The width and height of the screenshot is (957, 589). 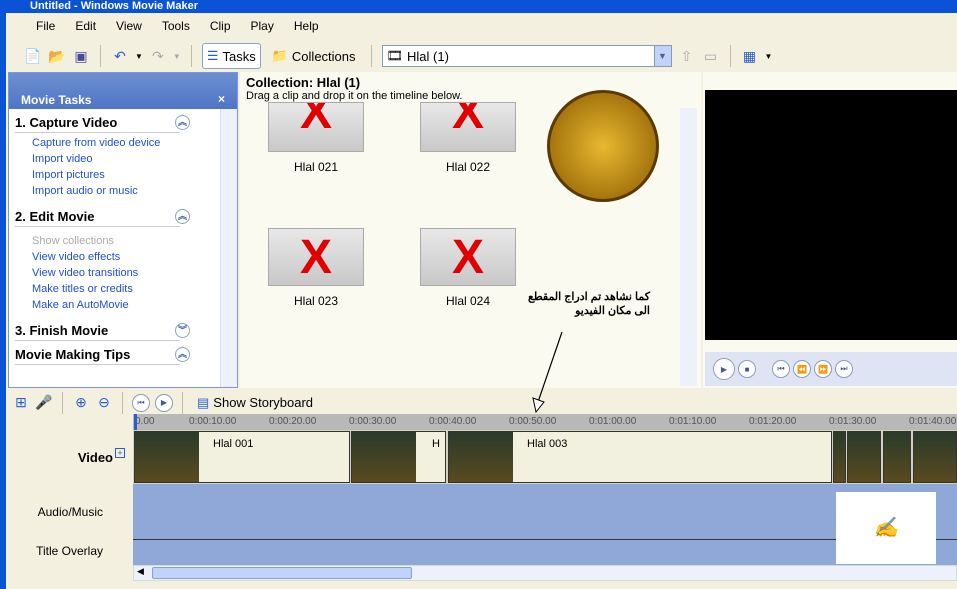 What do you see at coordinates (134, 241) in the screenshot?
I see `task-show-collections: Show collections` at bounding box center [134, 241].